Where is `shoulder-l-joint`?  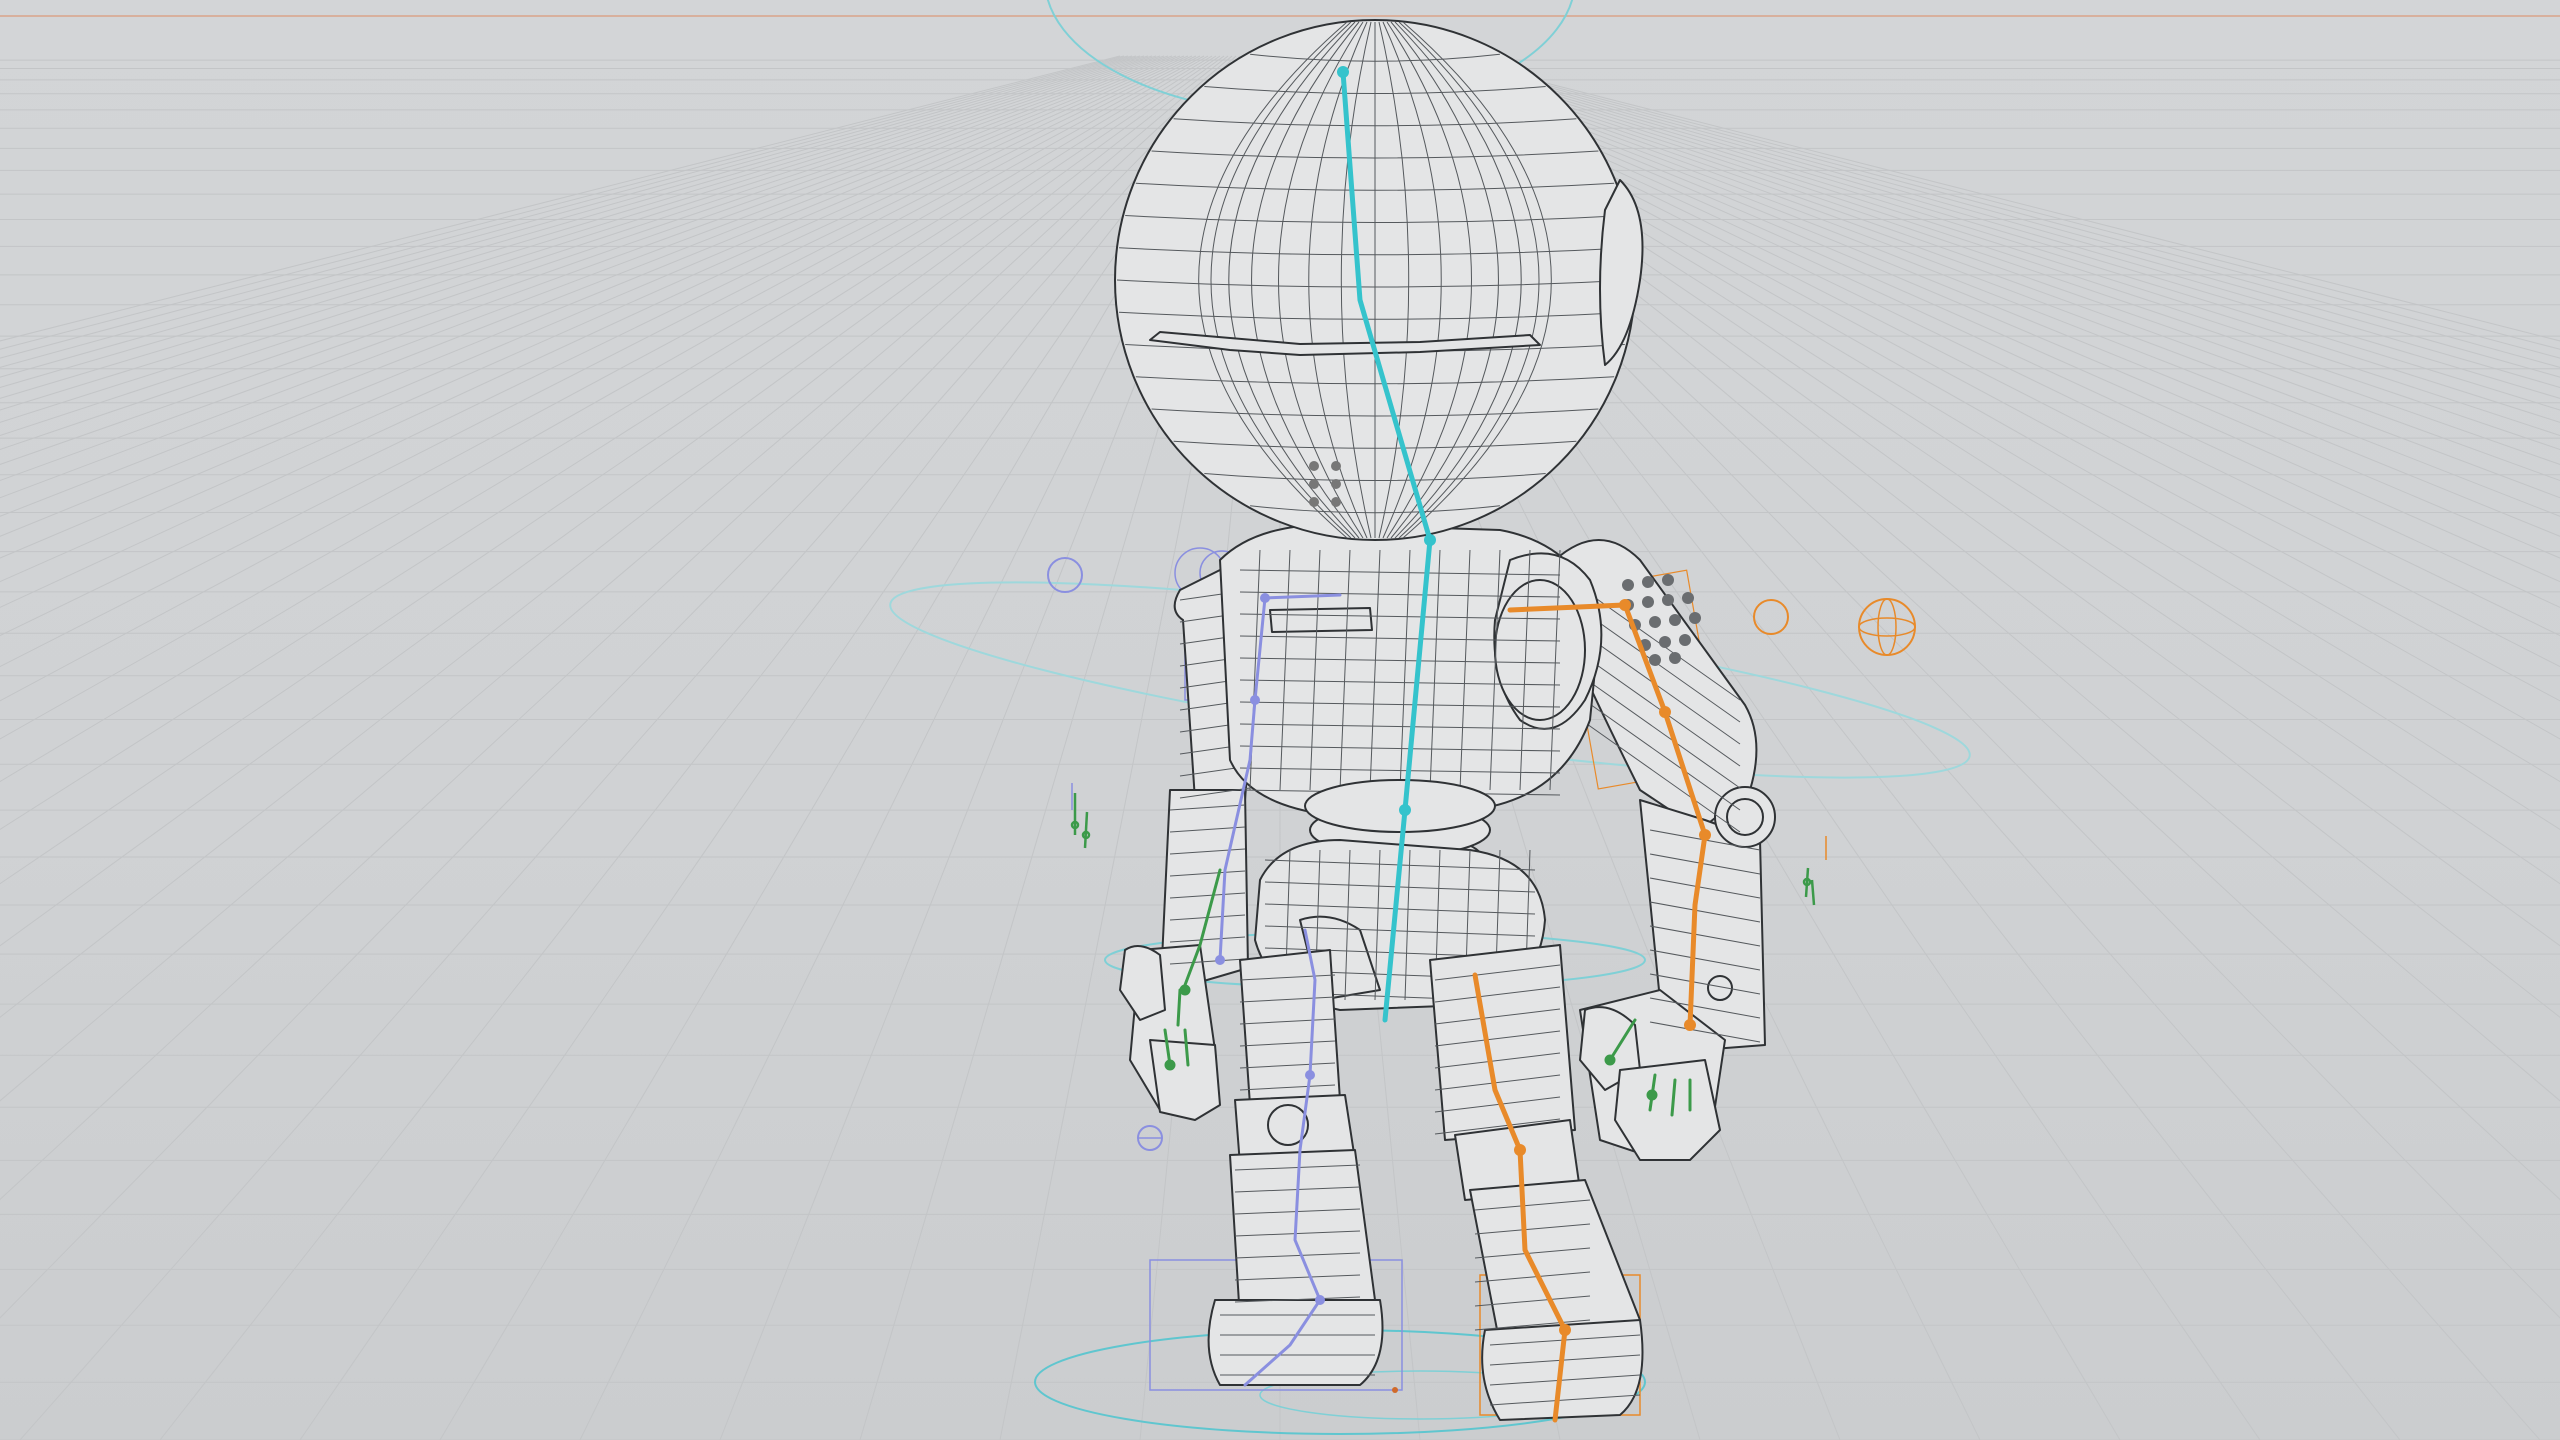 shoulder-l-joint is located at coordinates (1625, 605).